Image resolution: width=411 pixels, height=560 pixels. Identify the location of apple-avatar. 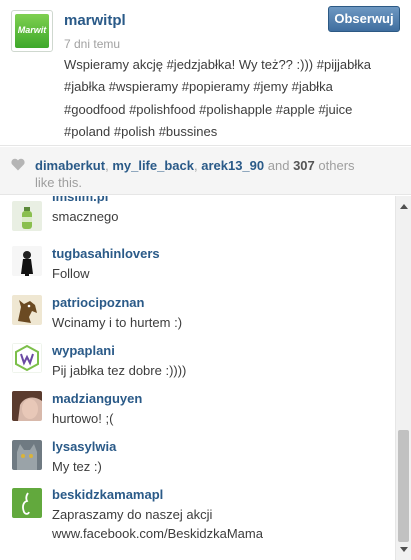
(27, 503).